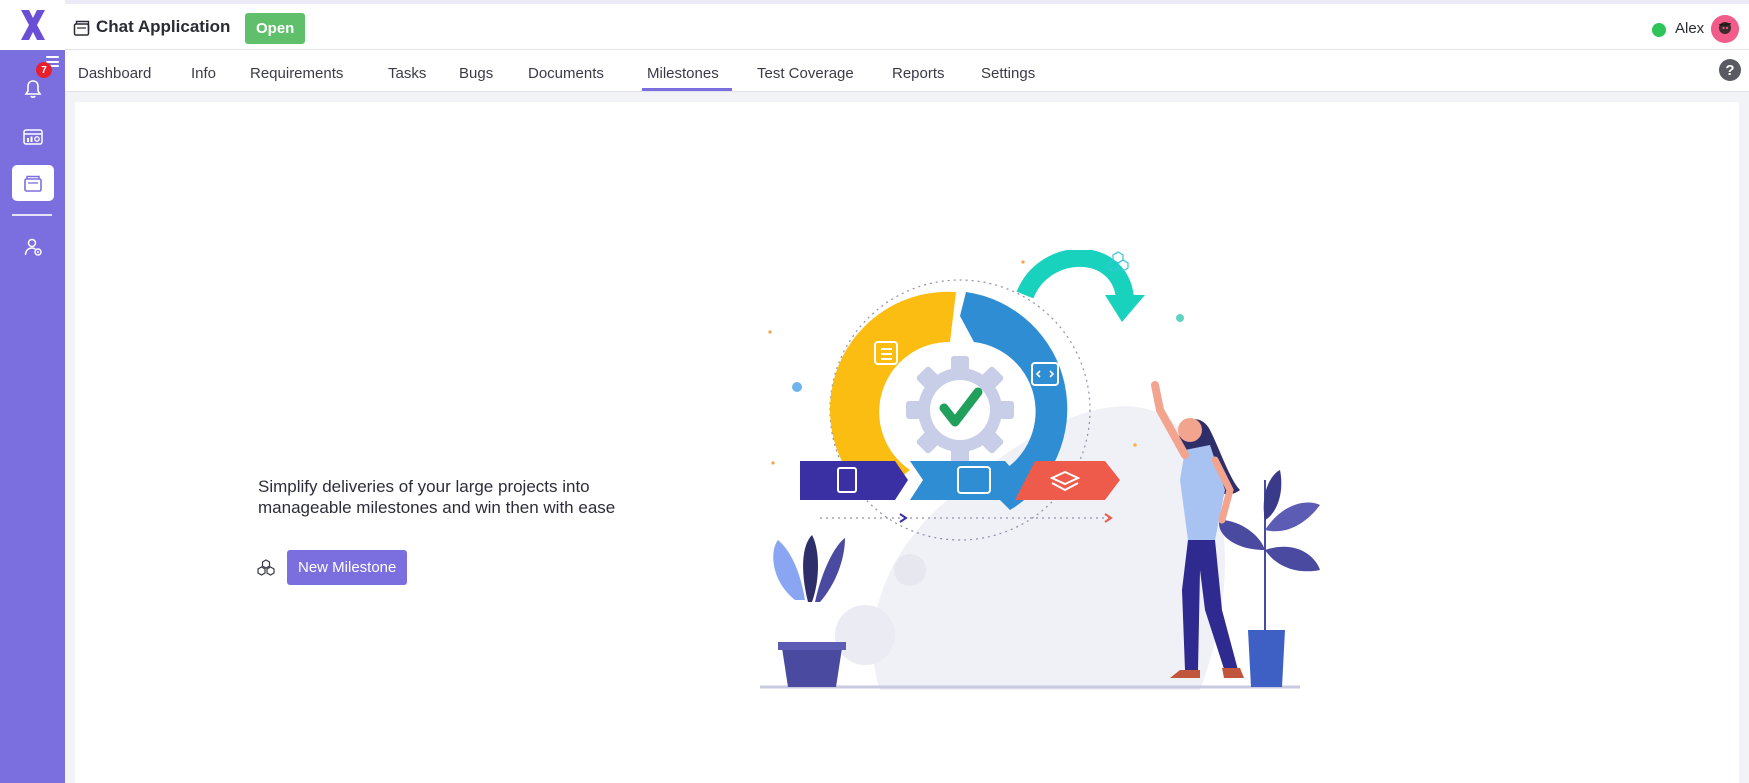 This screenshot has height=783, width=1749. Describe the element at coordinates (266, 567) in the screenshot. I see `blocks-icon` at that location.